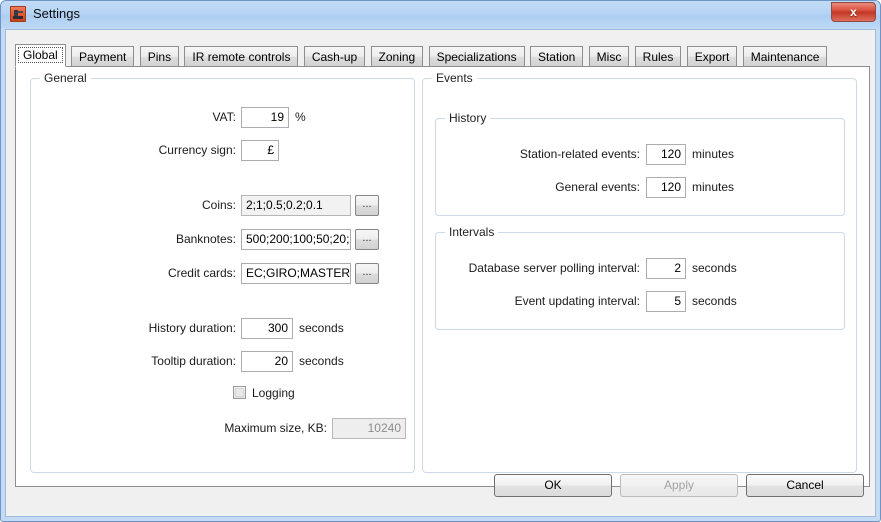 Image resolution: width=881 pixels, height=522 pixels. What do you see at coordinates (267, 328) in the screenshot?
I see `history-duration-input: 300` at bounding box center [267, 328].